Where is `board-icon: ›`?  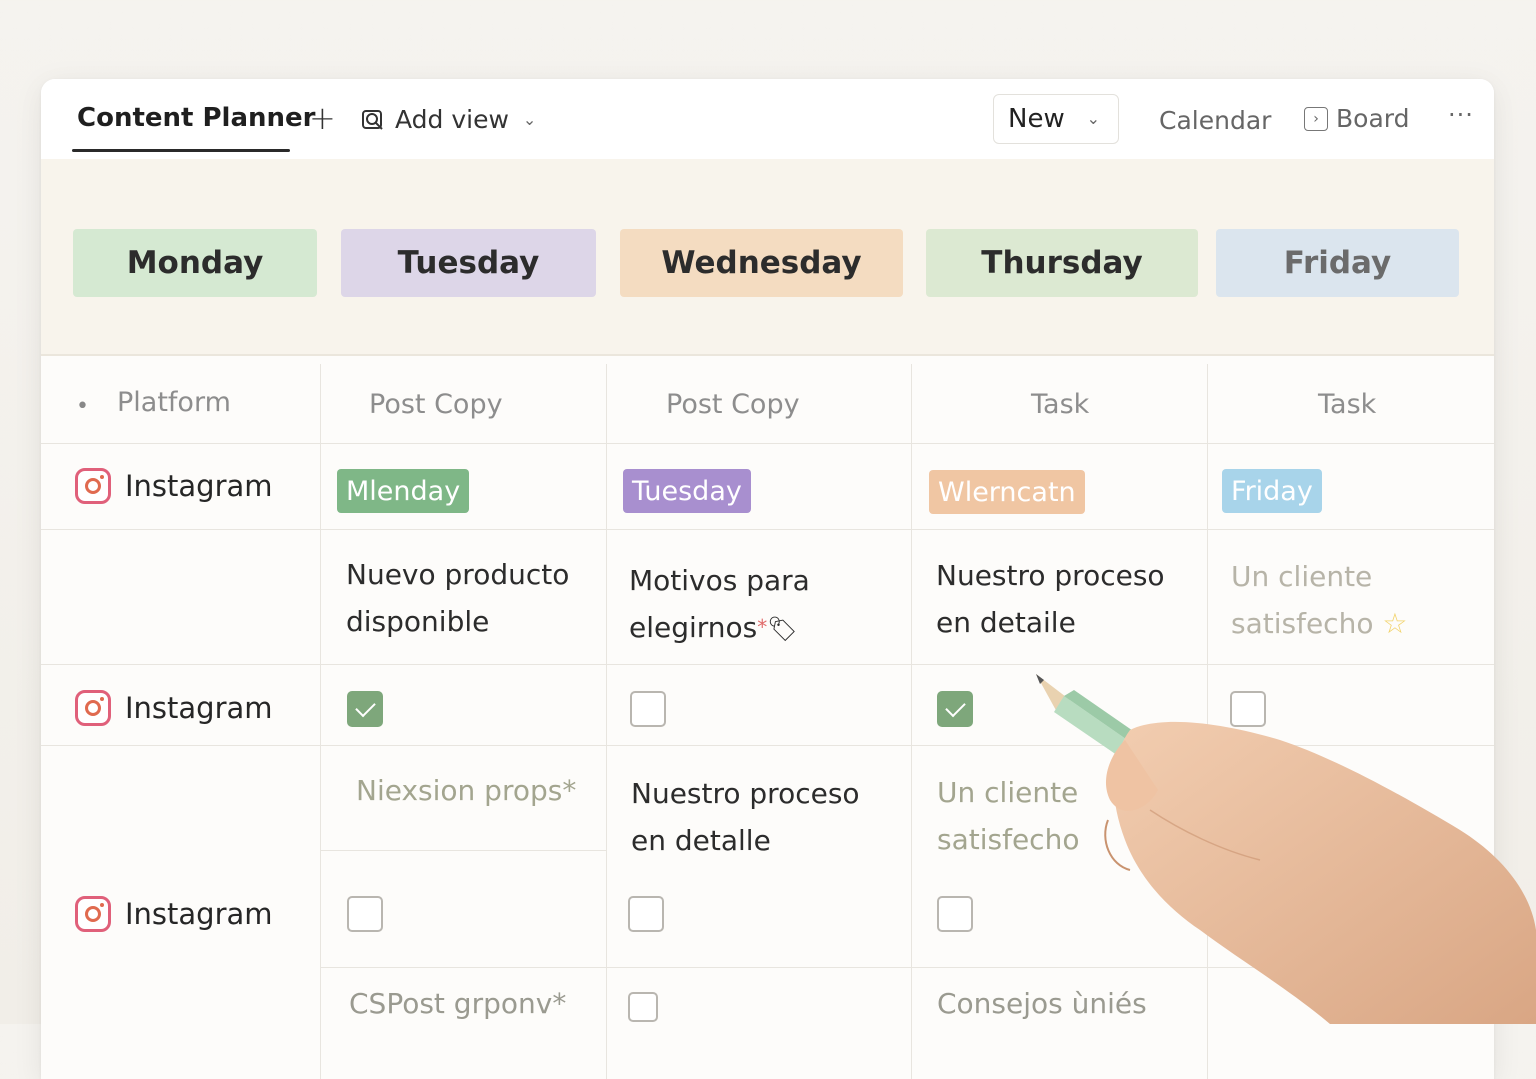 board-icon: › is located at coordinates (1316, 118).